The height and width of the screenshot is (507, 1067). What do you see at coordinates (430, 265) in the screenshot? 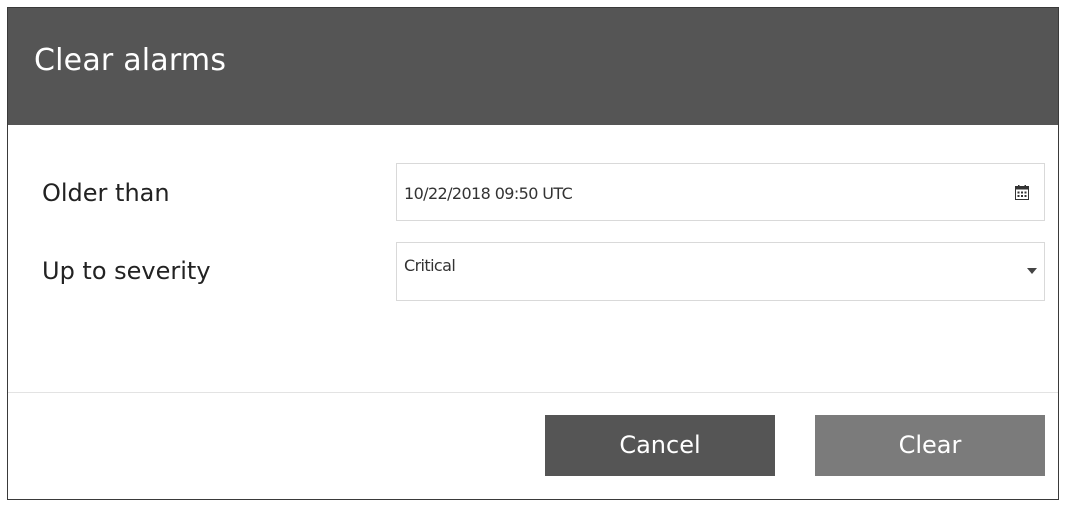
I see `severity-selected-value: Critical` at bounding box center [430, 265].